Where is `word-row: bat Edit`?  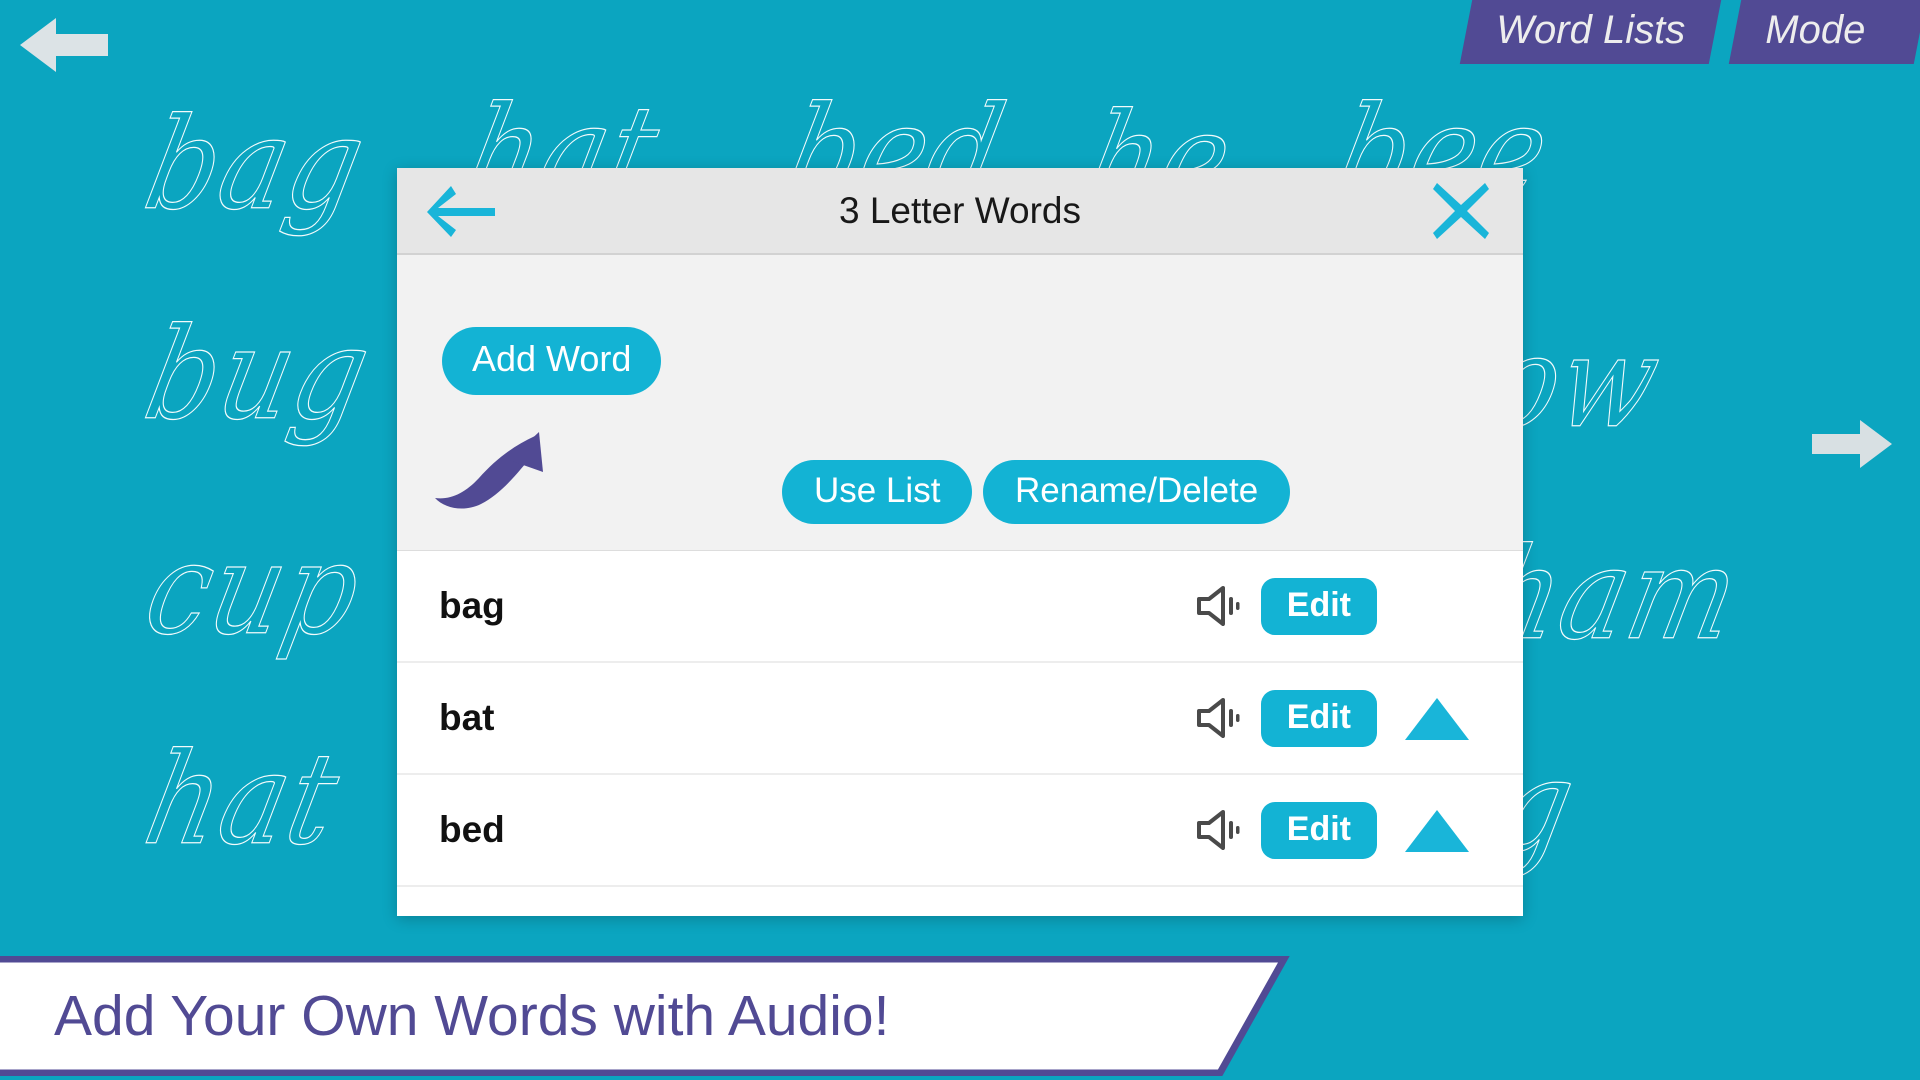 word-row: bat Edit is located at coordinates (960, 719).